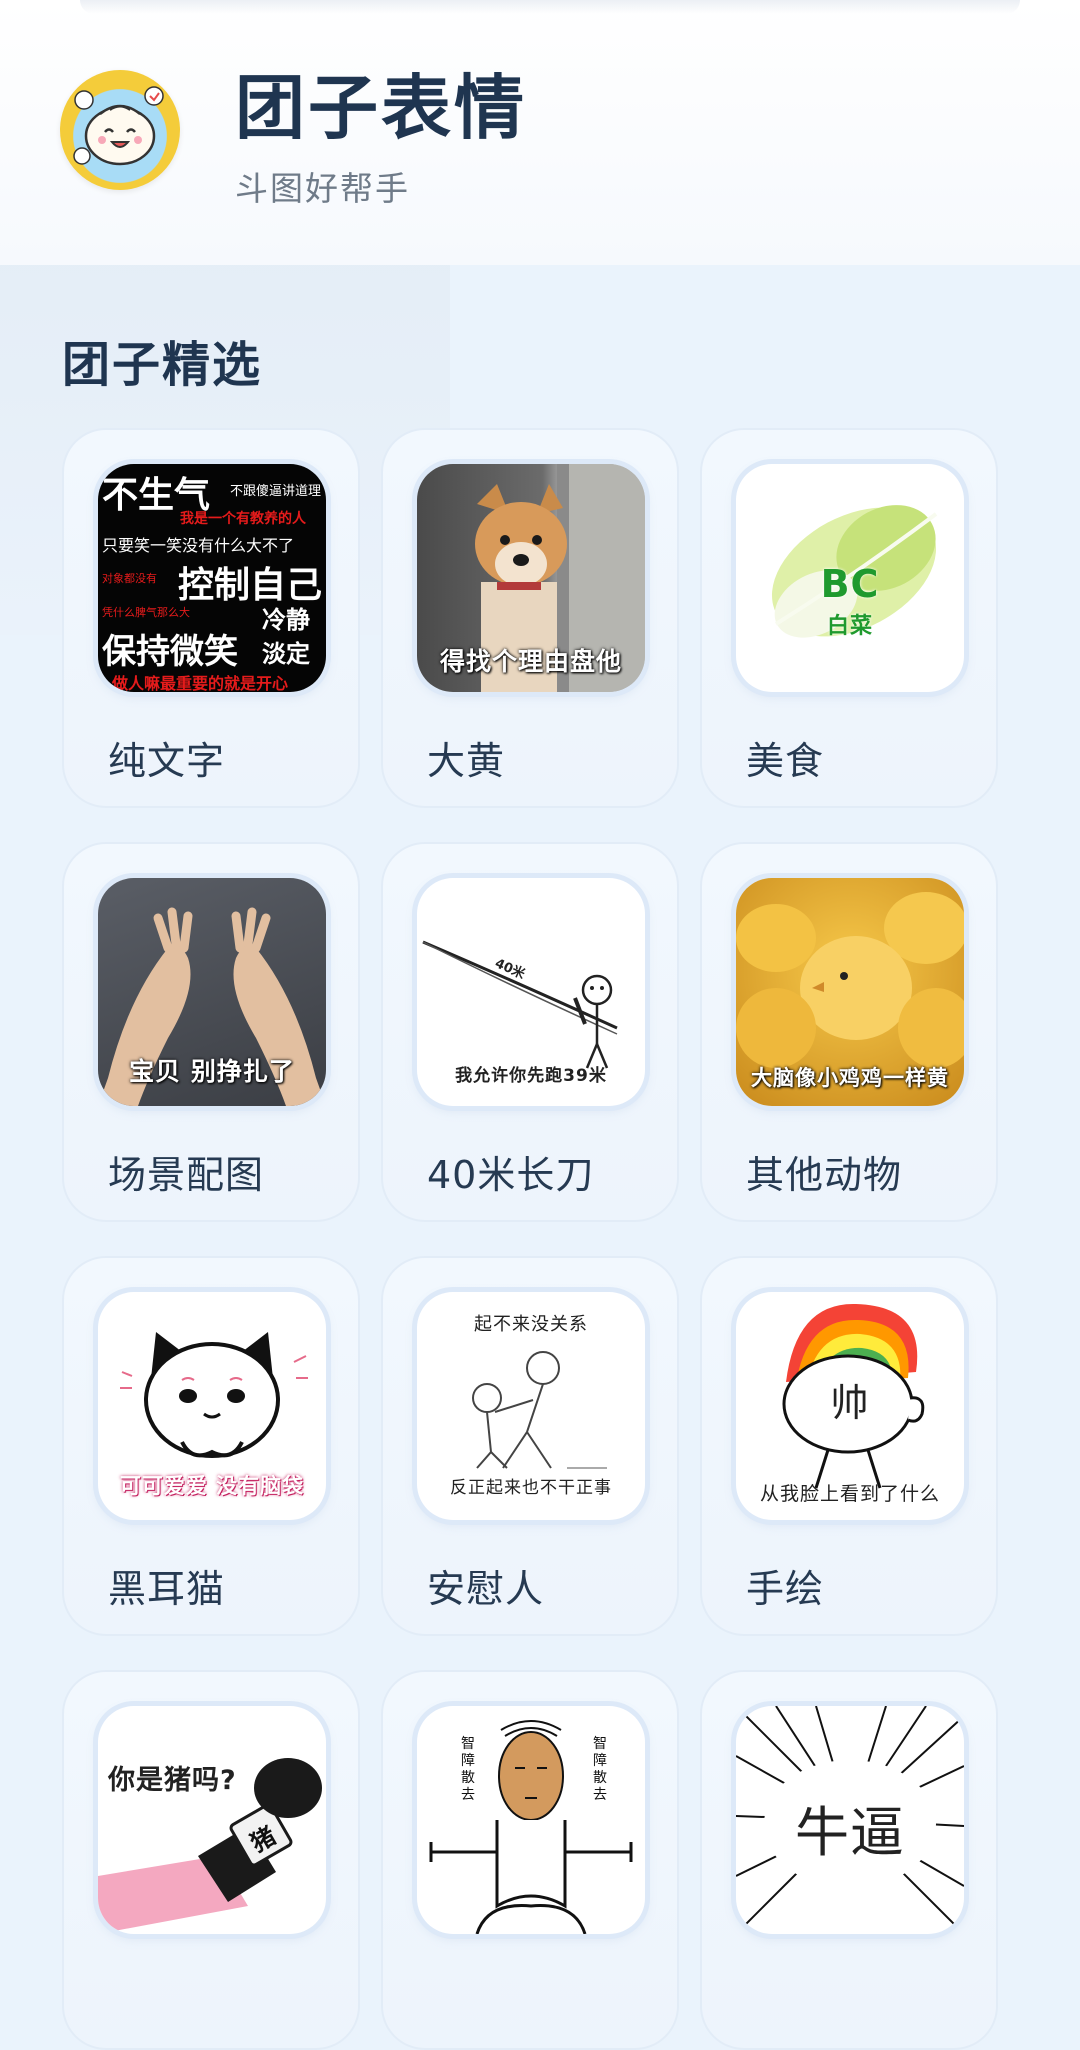 This screenshot has height=2050, width=1080. What do you see at coordinates (162, 365) in the screenshot?
I see `section-title: 团子精选` at bounding box center [162, 365].